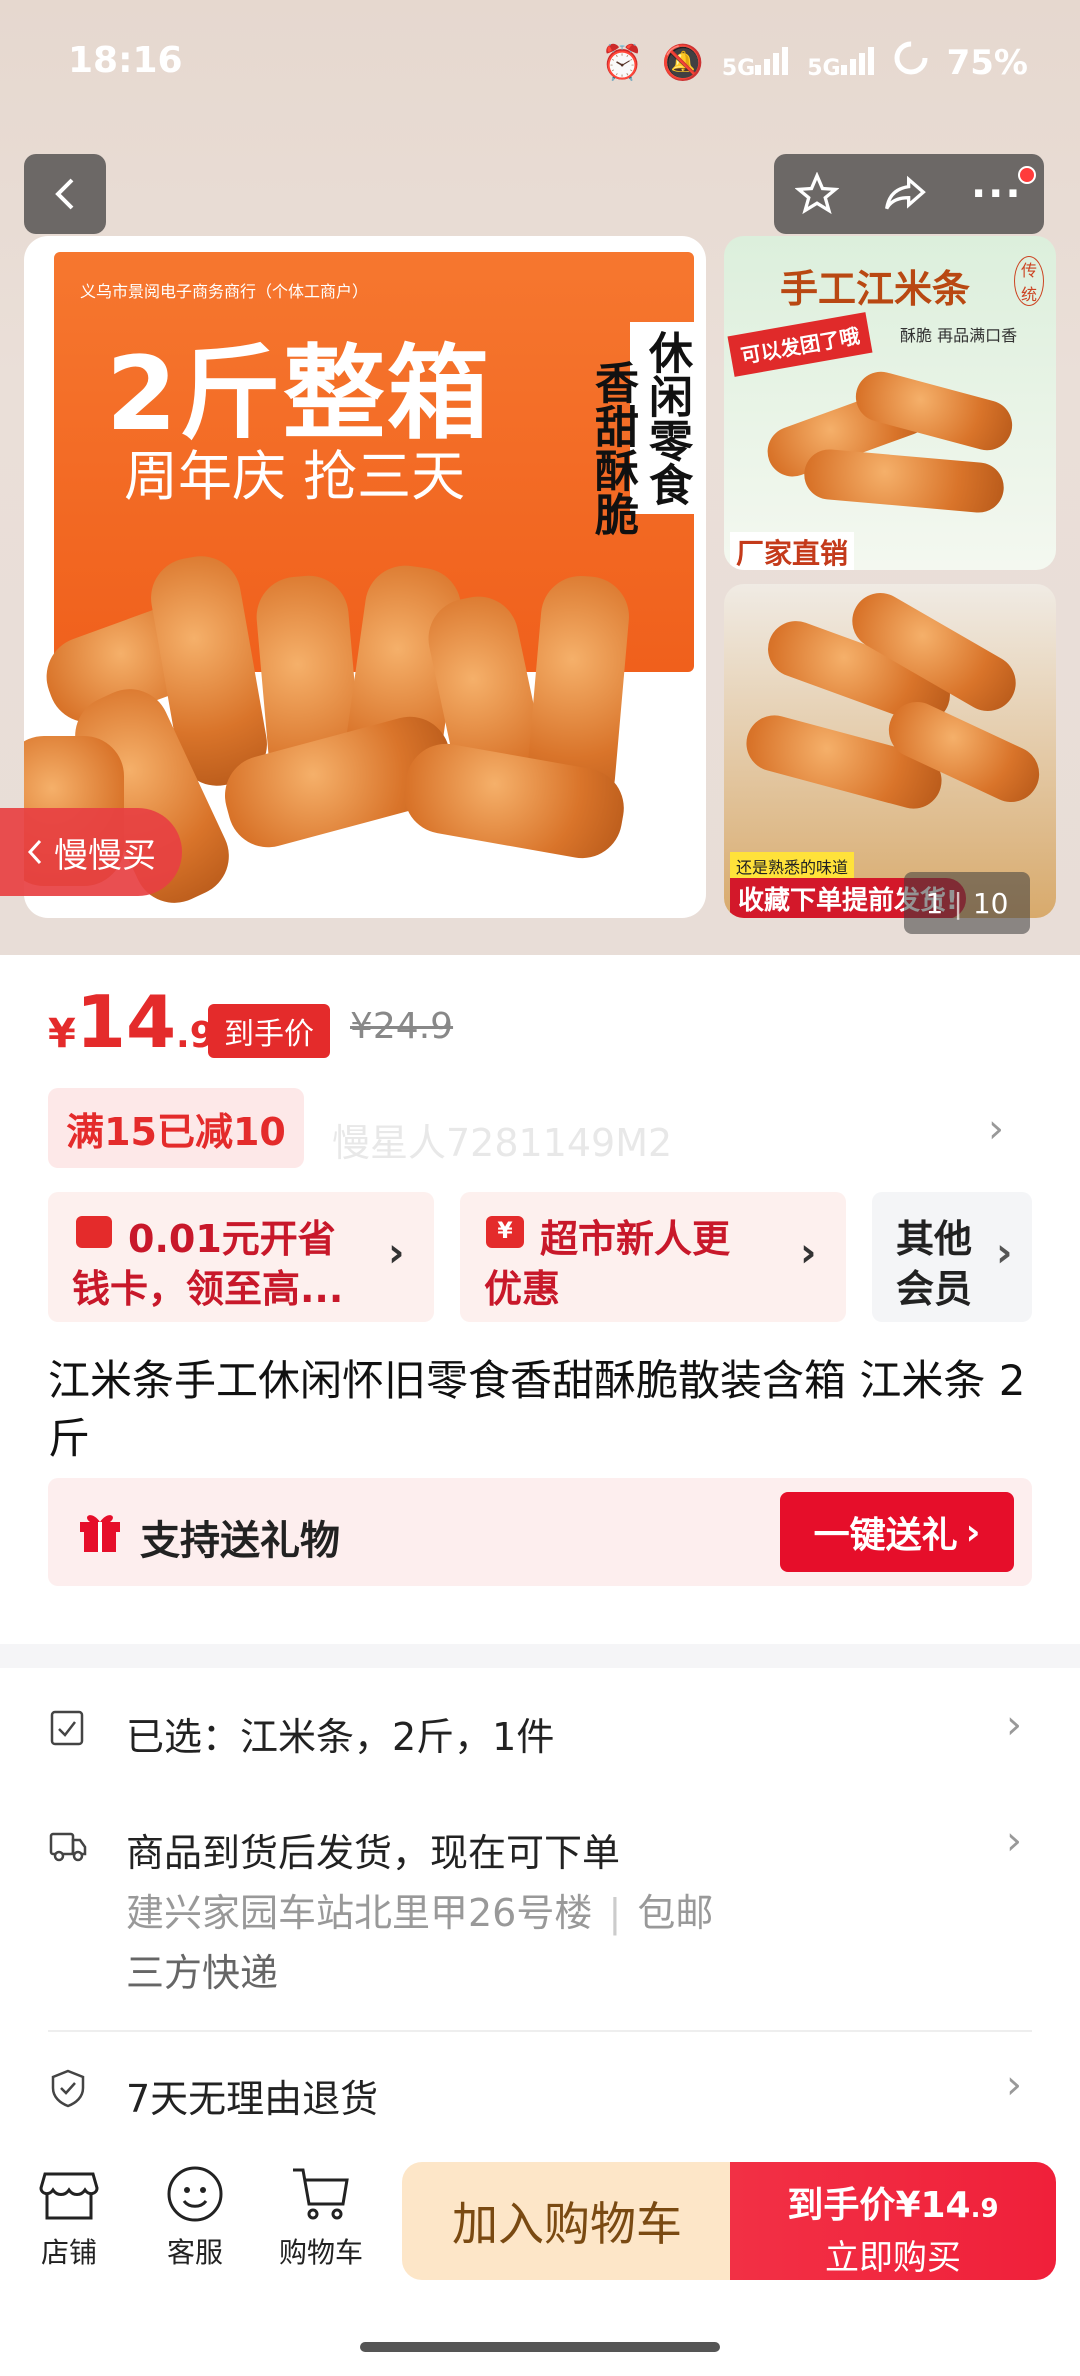  Describe the element at coordinates (295, 476) in the screenshot. I see `box-subtitle: 周年庆 抢三天` at that location.